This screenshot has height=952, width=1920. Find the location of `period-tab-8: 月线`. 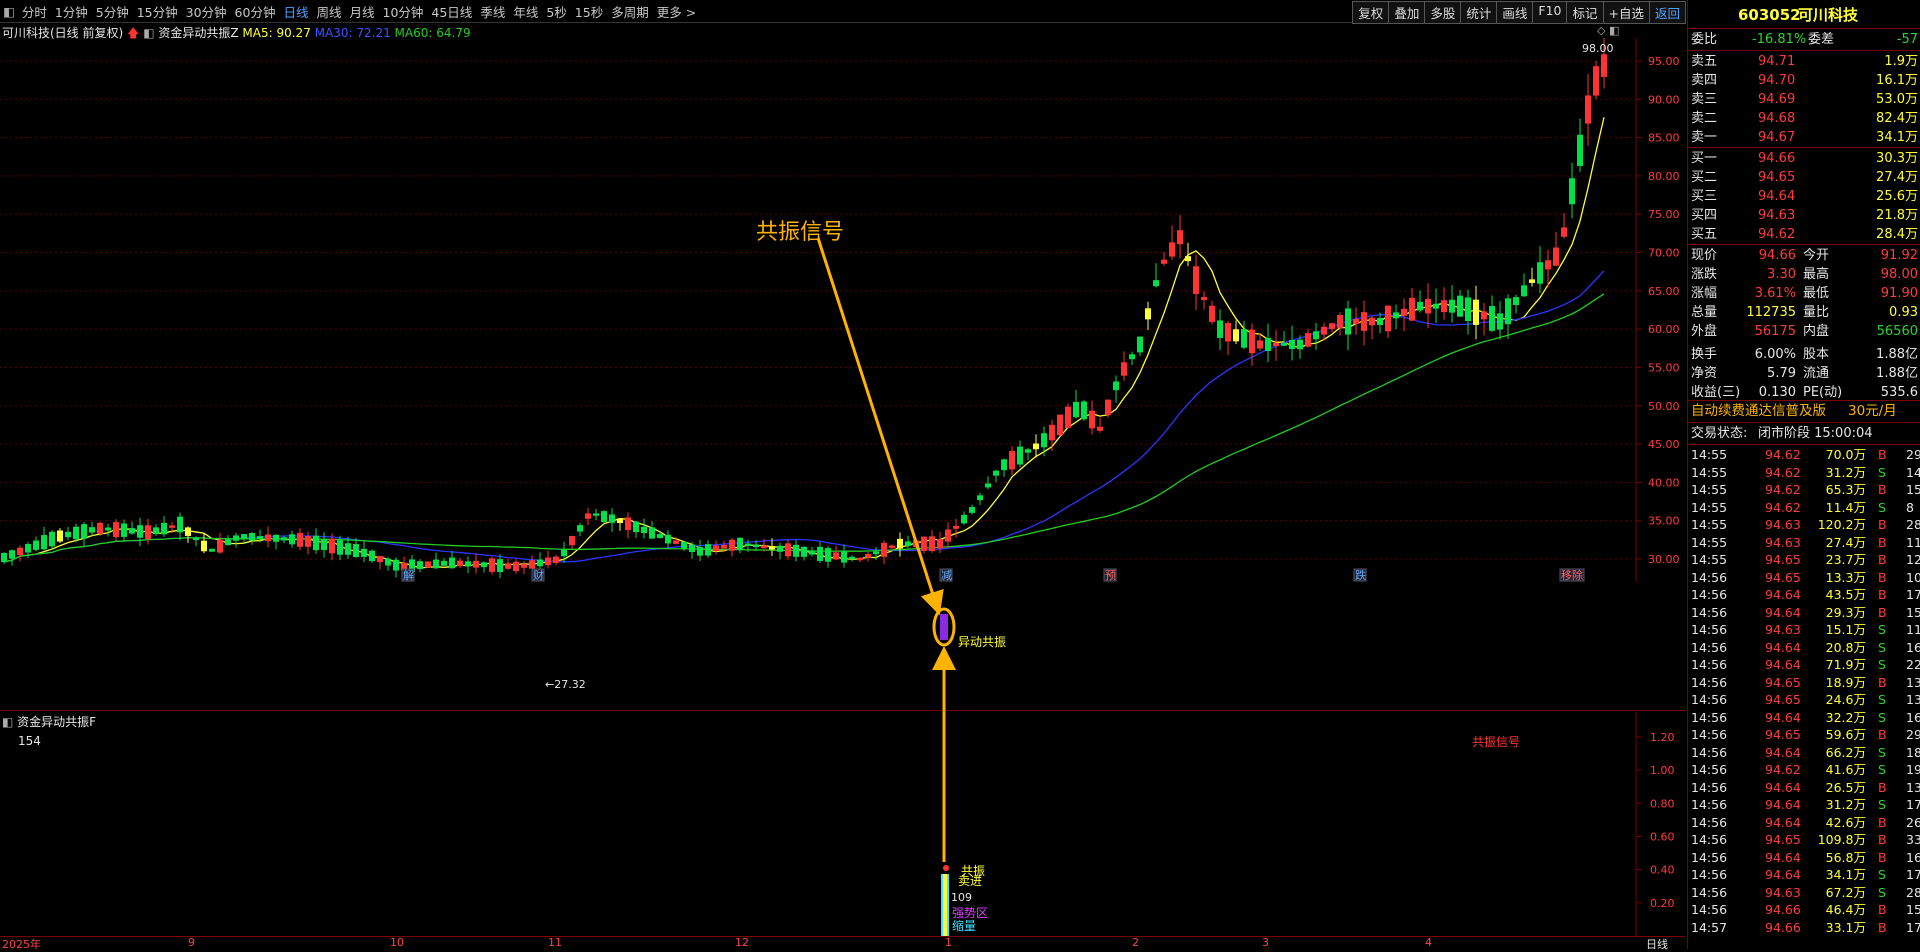

period-tab-8: 月线 is located at coordinates (361, 11).